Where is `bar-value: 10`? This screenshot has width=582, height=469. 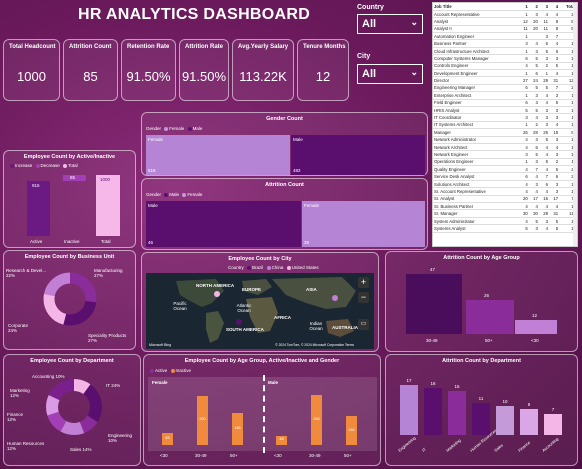
bar-value: 10 is located at coordinates (505, 401).